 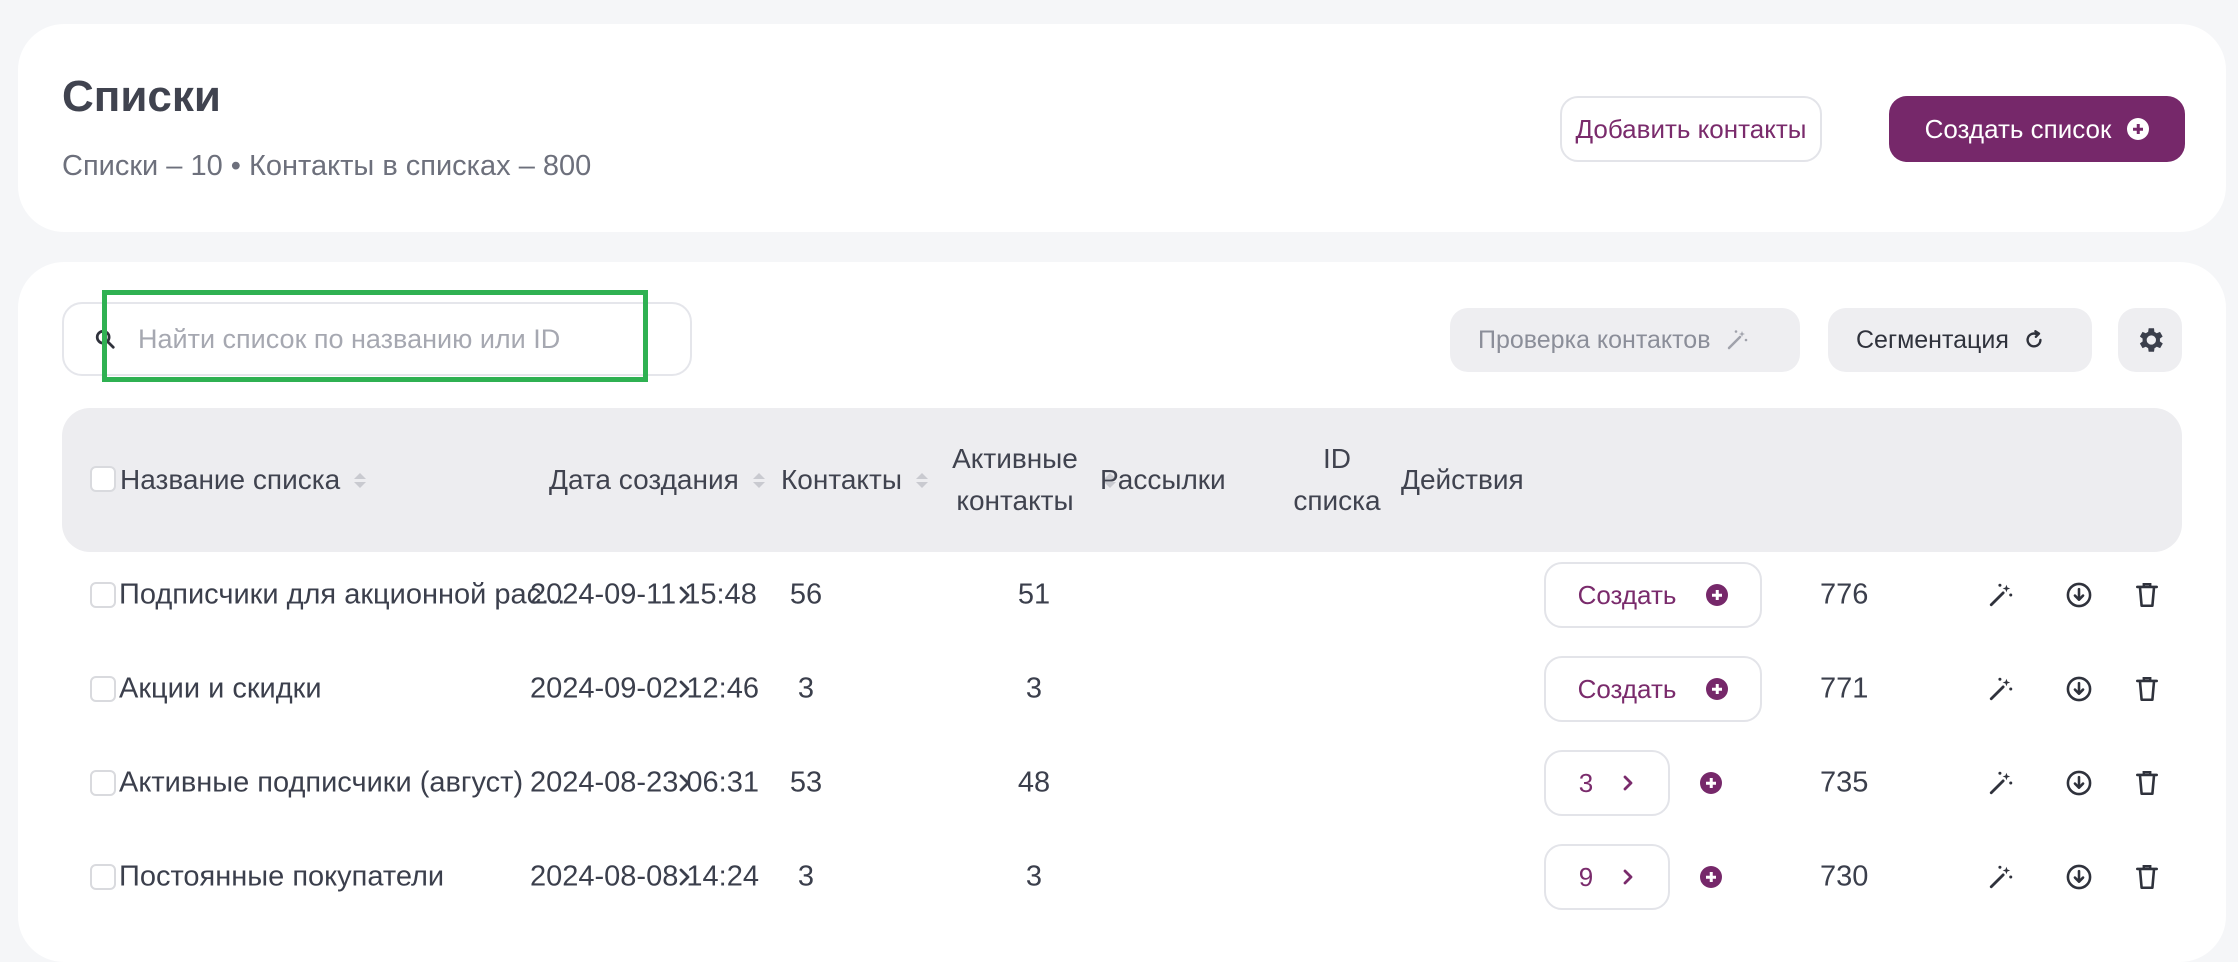 I want to click on campaigns-count-button: 9, so click(x=1607, y=877).